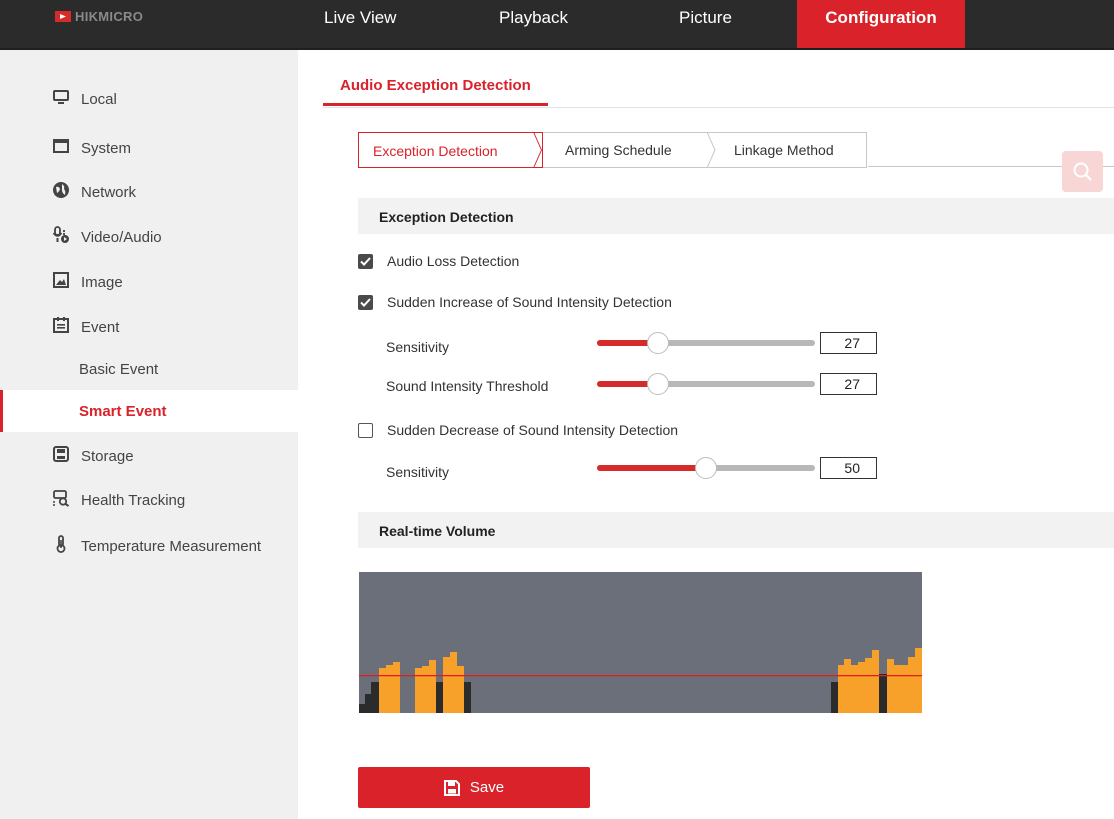 Image resolution: width=1114 pixels, height=819 pixels. I want to click on calendar-icon, so click(61, 325).